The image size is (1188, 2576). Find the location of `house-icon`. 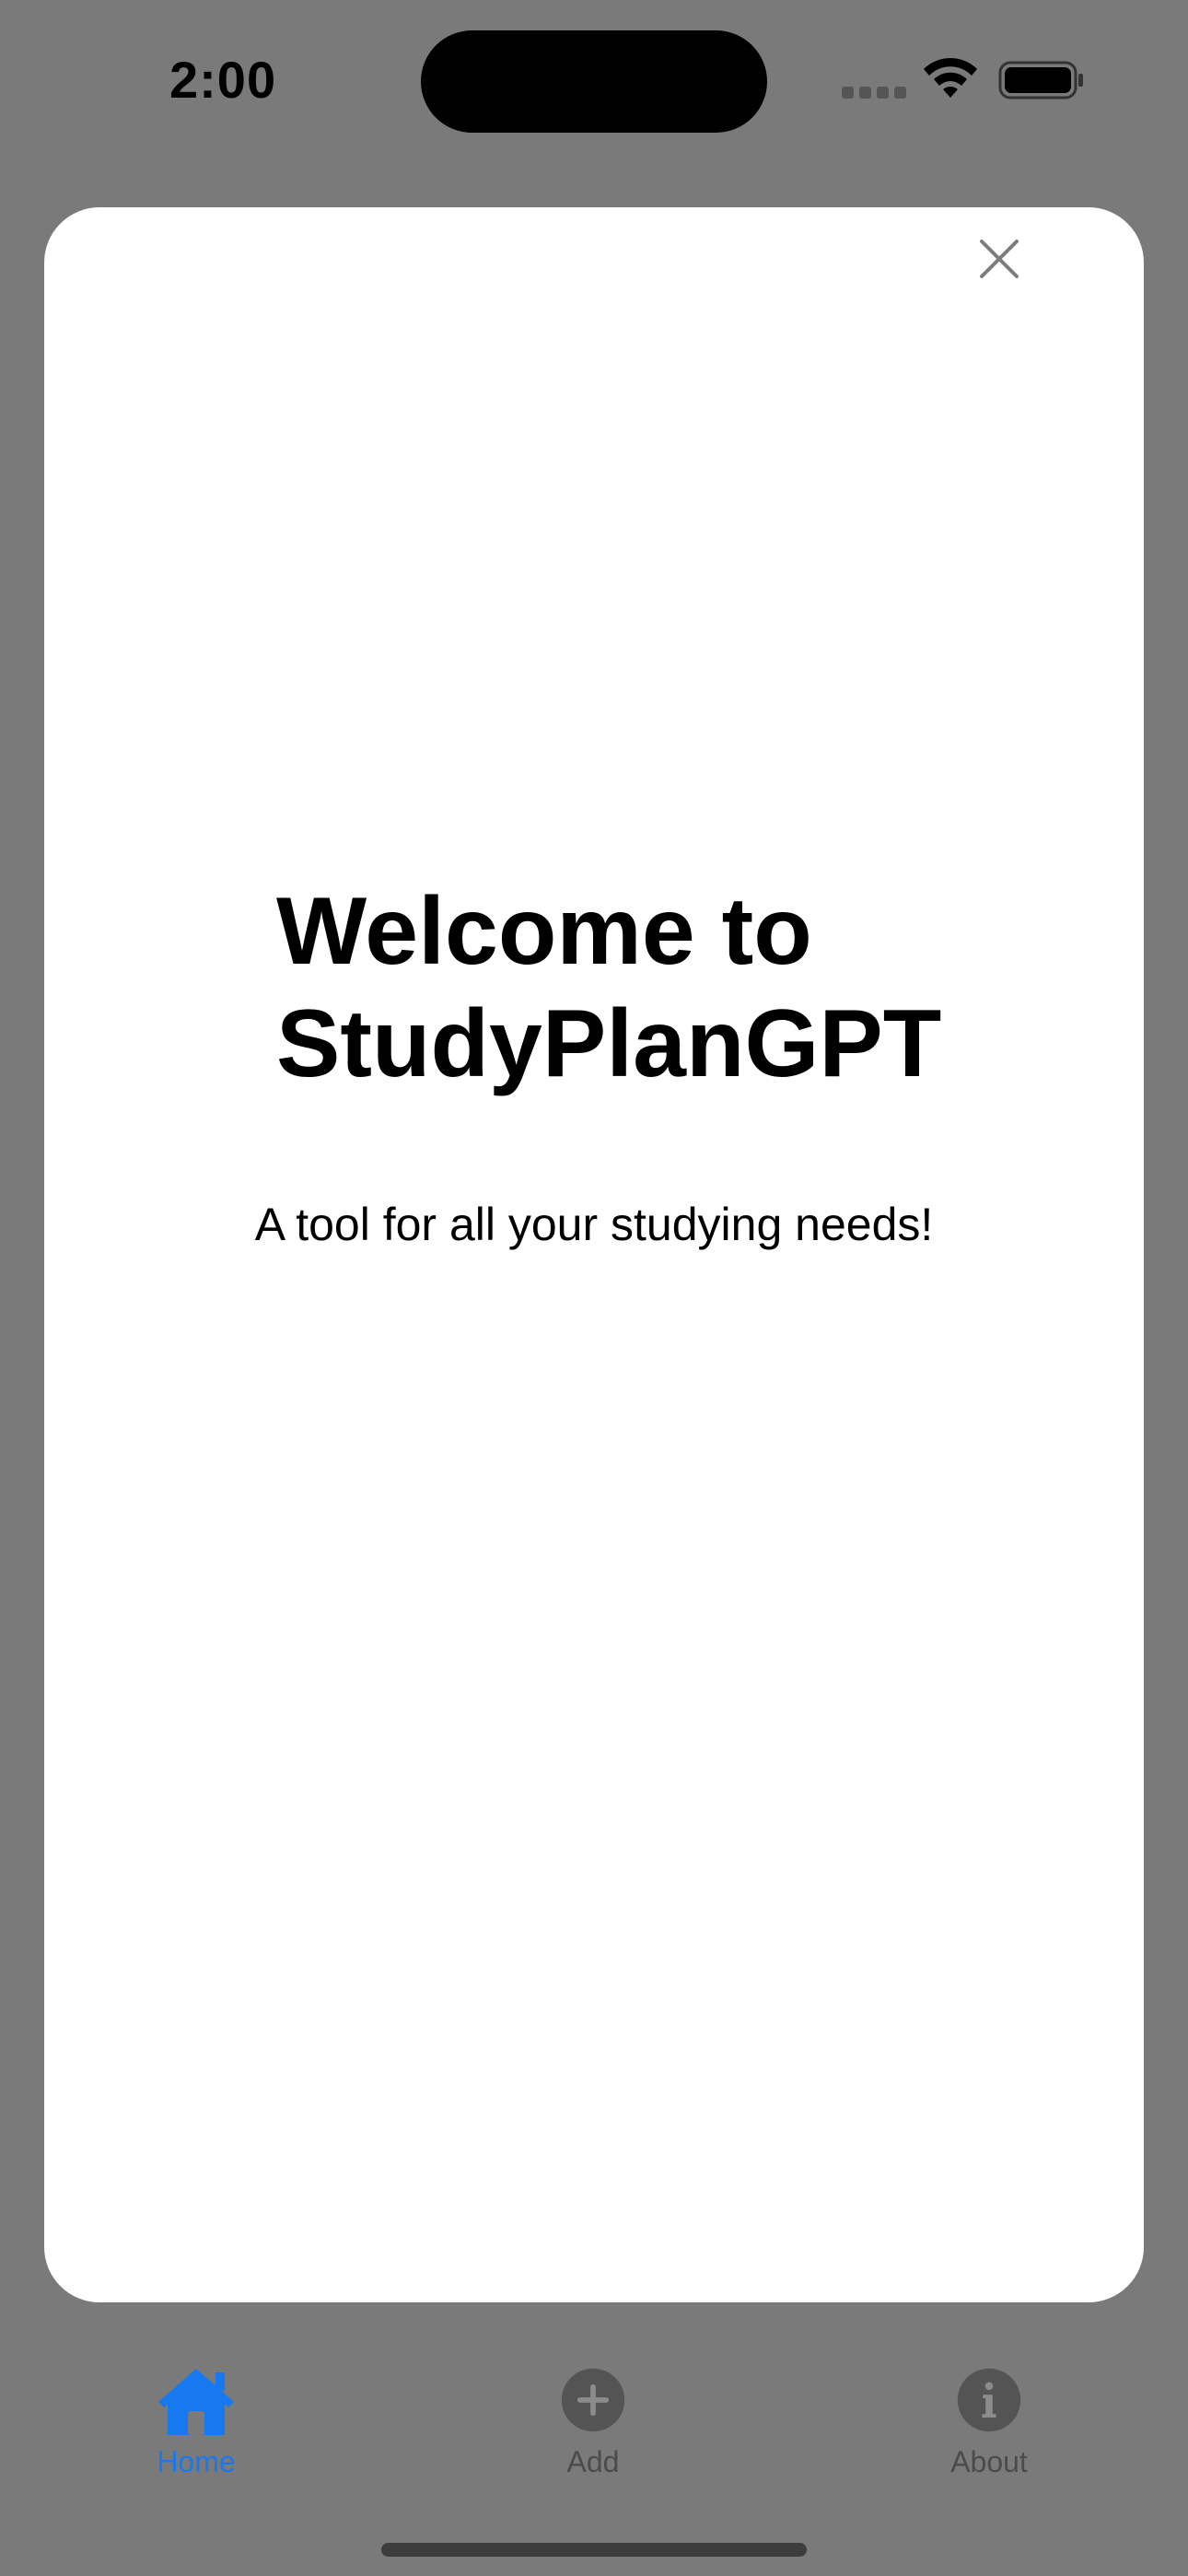

house-icon is located at coordinates (196, 2400).